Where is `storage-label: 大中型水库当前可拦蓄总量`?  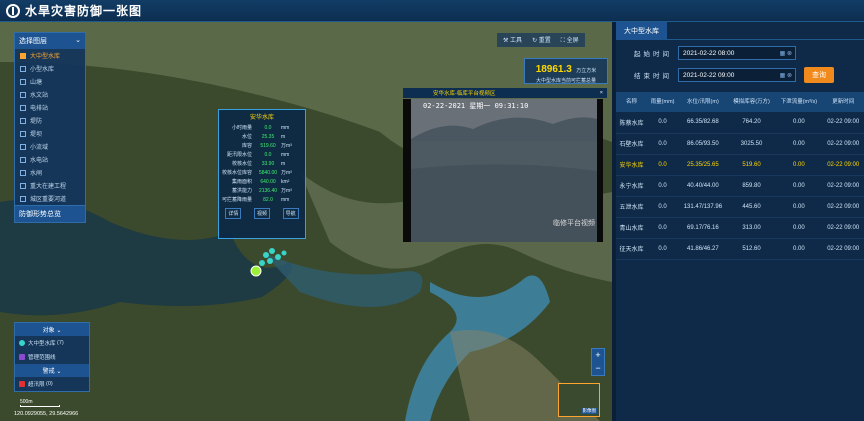 storage-label: 大中型水库当前可拦蓄总量 is located at coordinates (565, 81).